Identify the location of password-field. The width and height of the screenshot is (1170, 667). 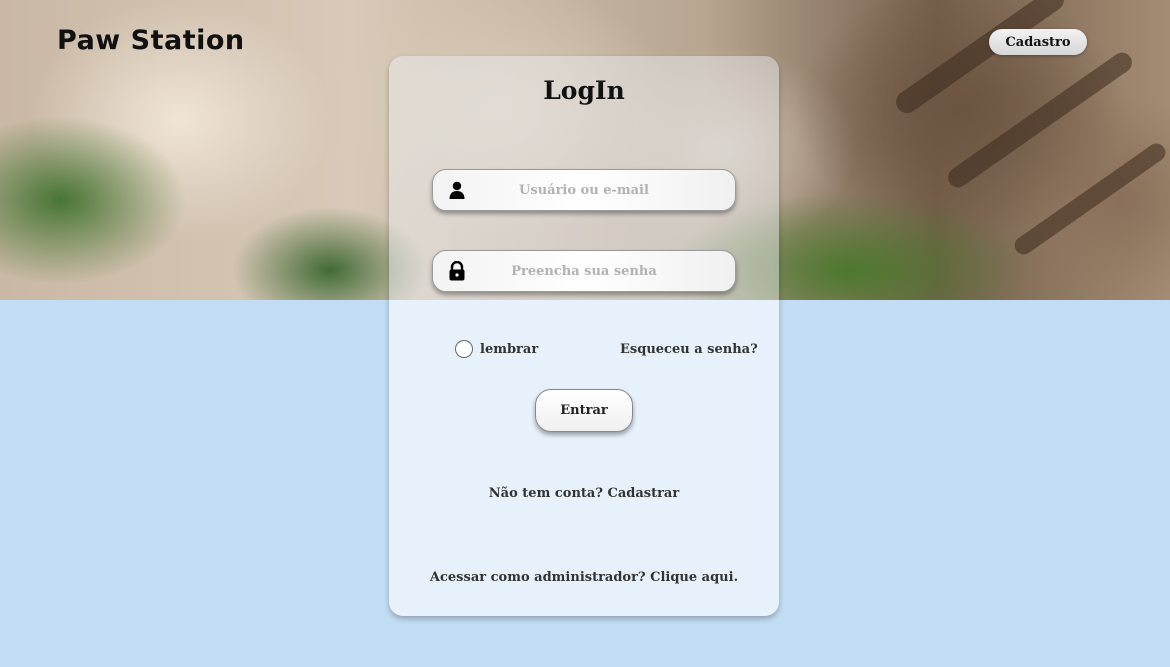
(584, 271).